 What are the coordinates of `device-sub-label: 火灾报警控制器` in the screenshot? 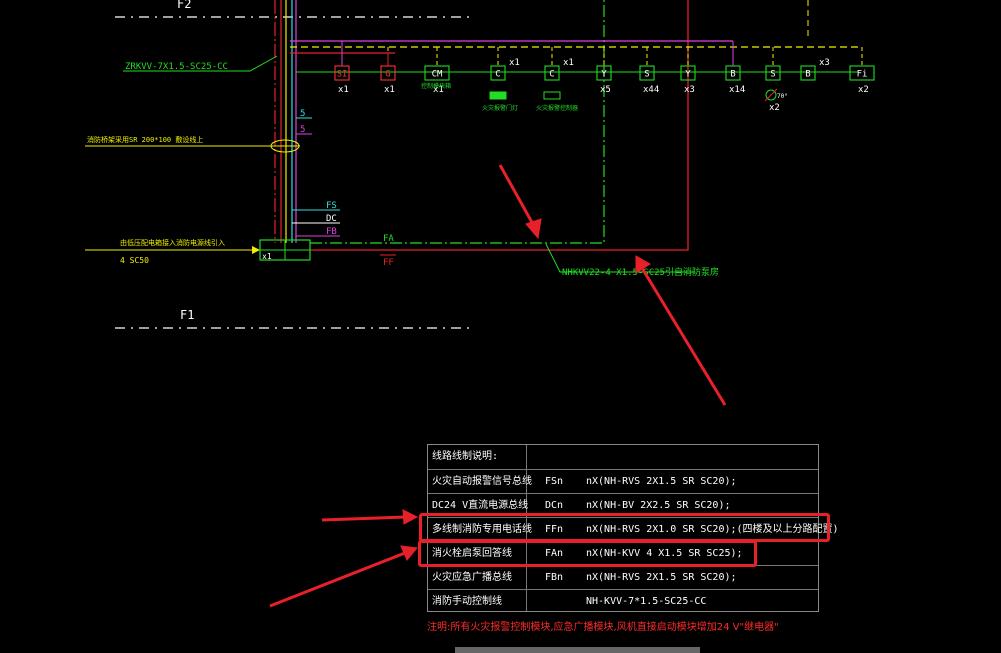 It's located at (557, 108).